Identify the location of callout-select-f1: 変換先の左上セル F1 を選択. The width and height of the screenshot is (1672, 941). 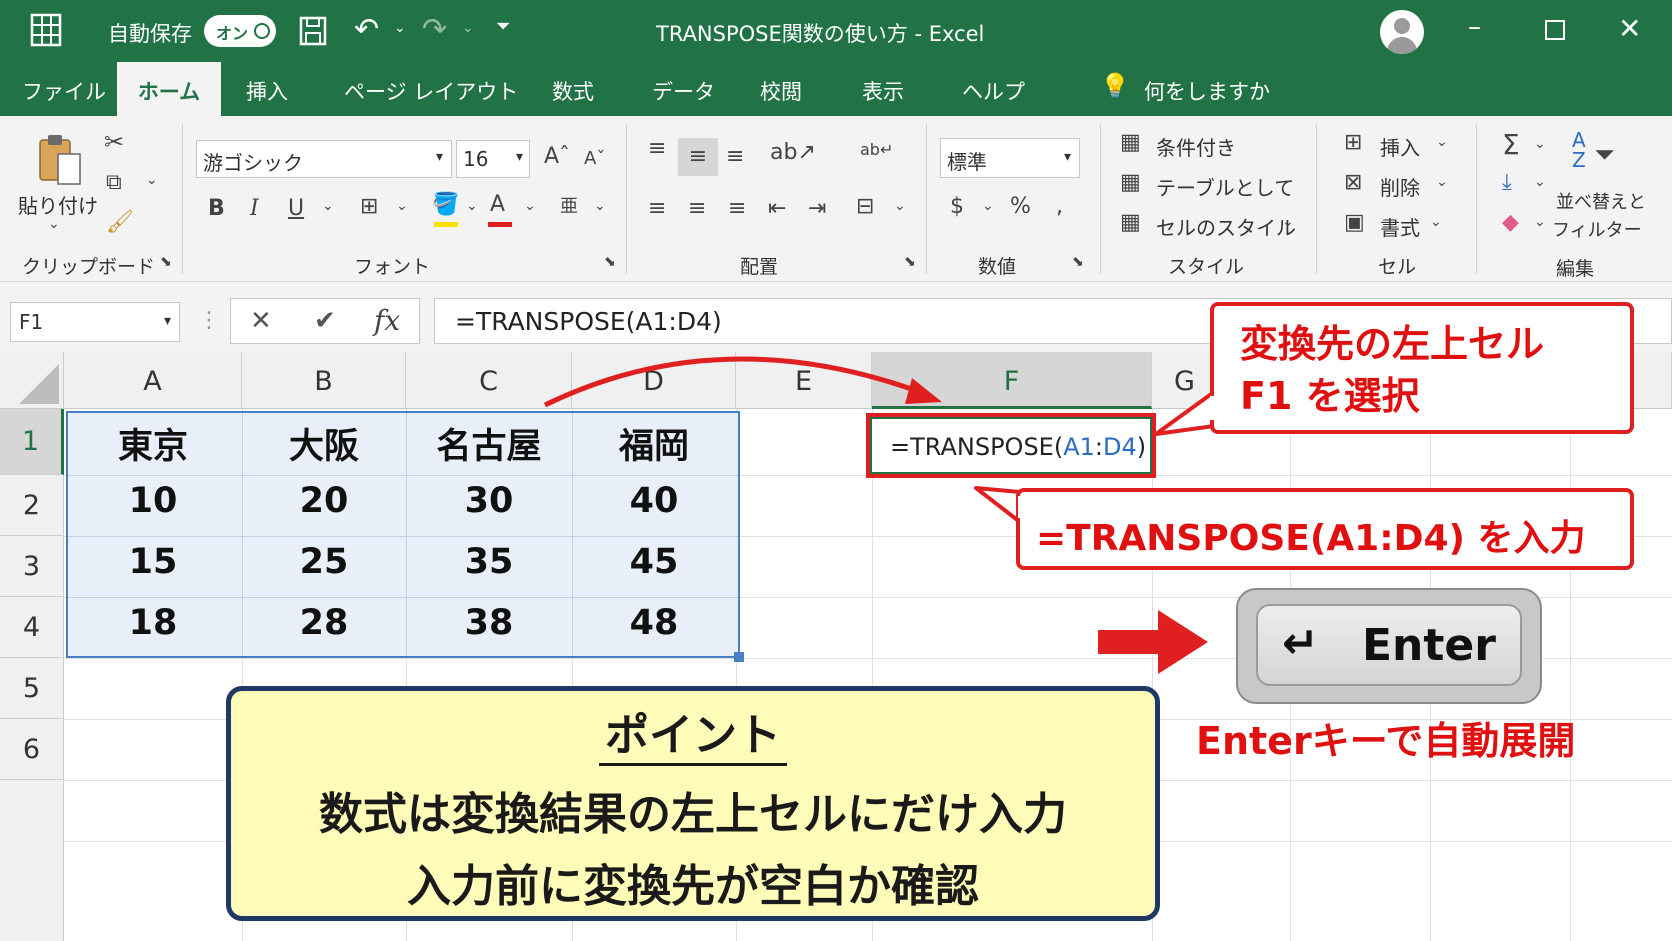
(1422, 368).